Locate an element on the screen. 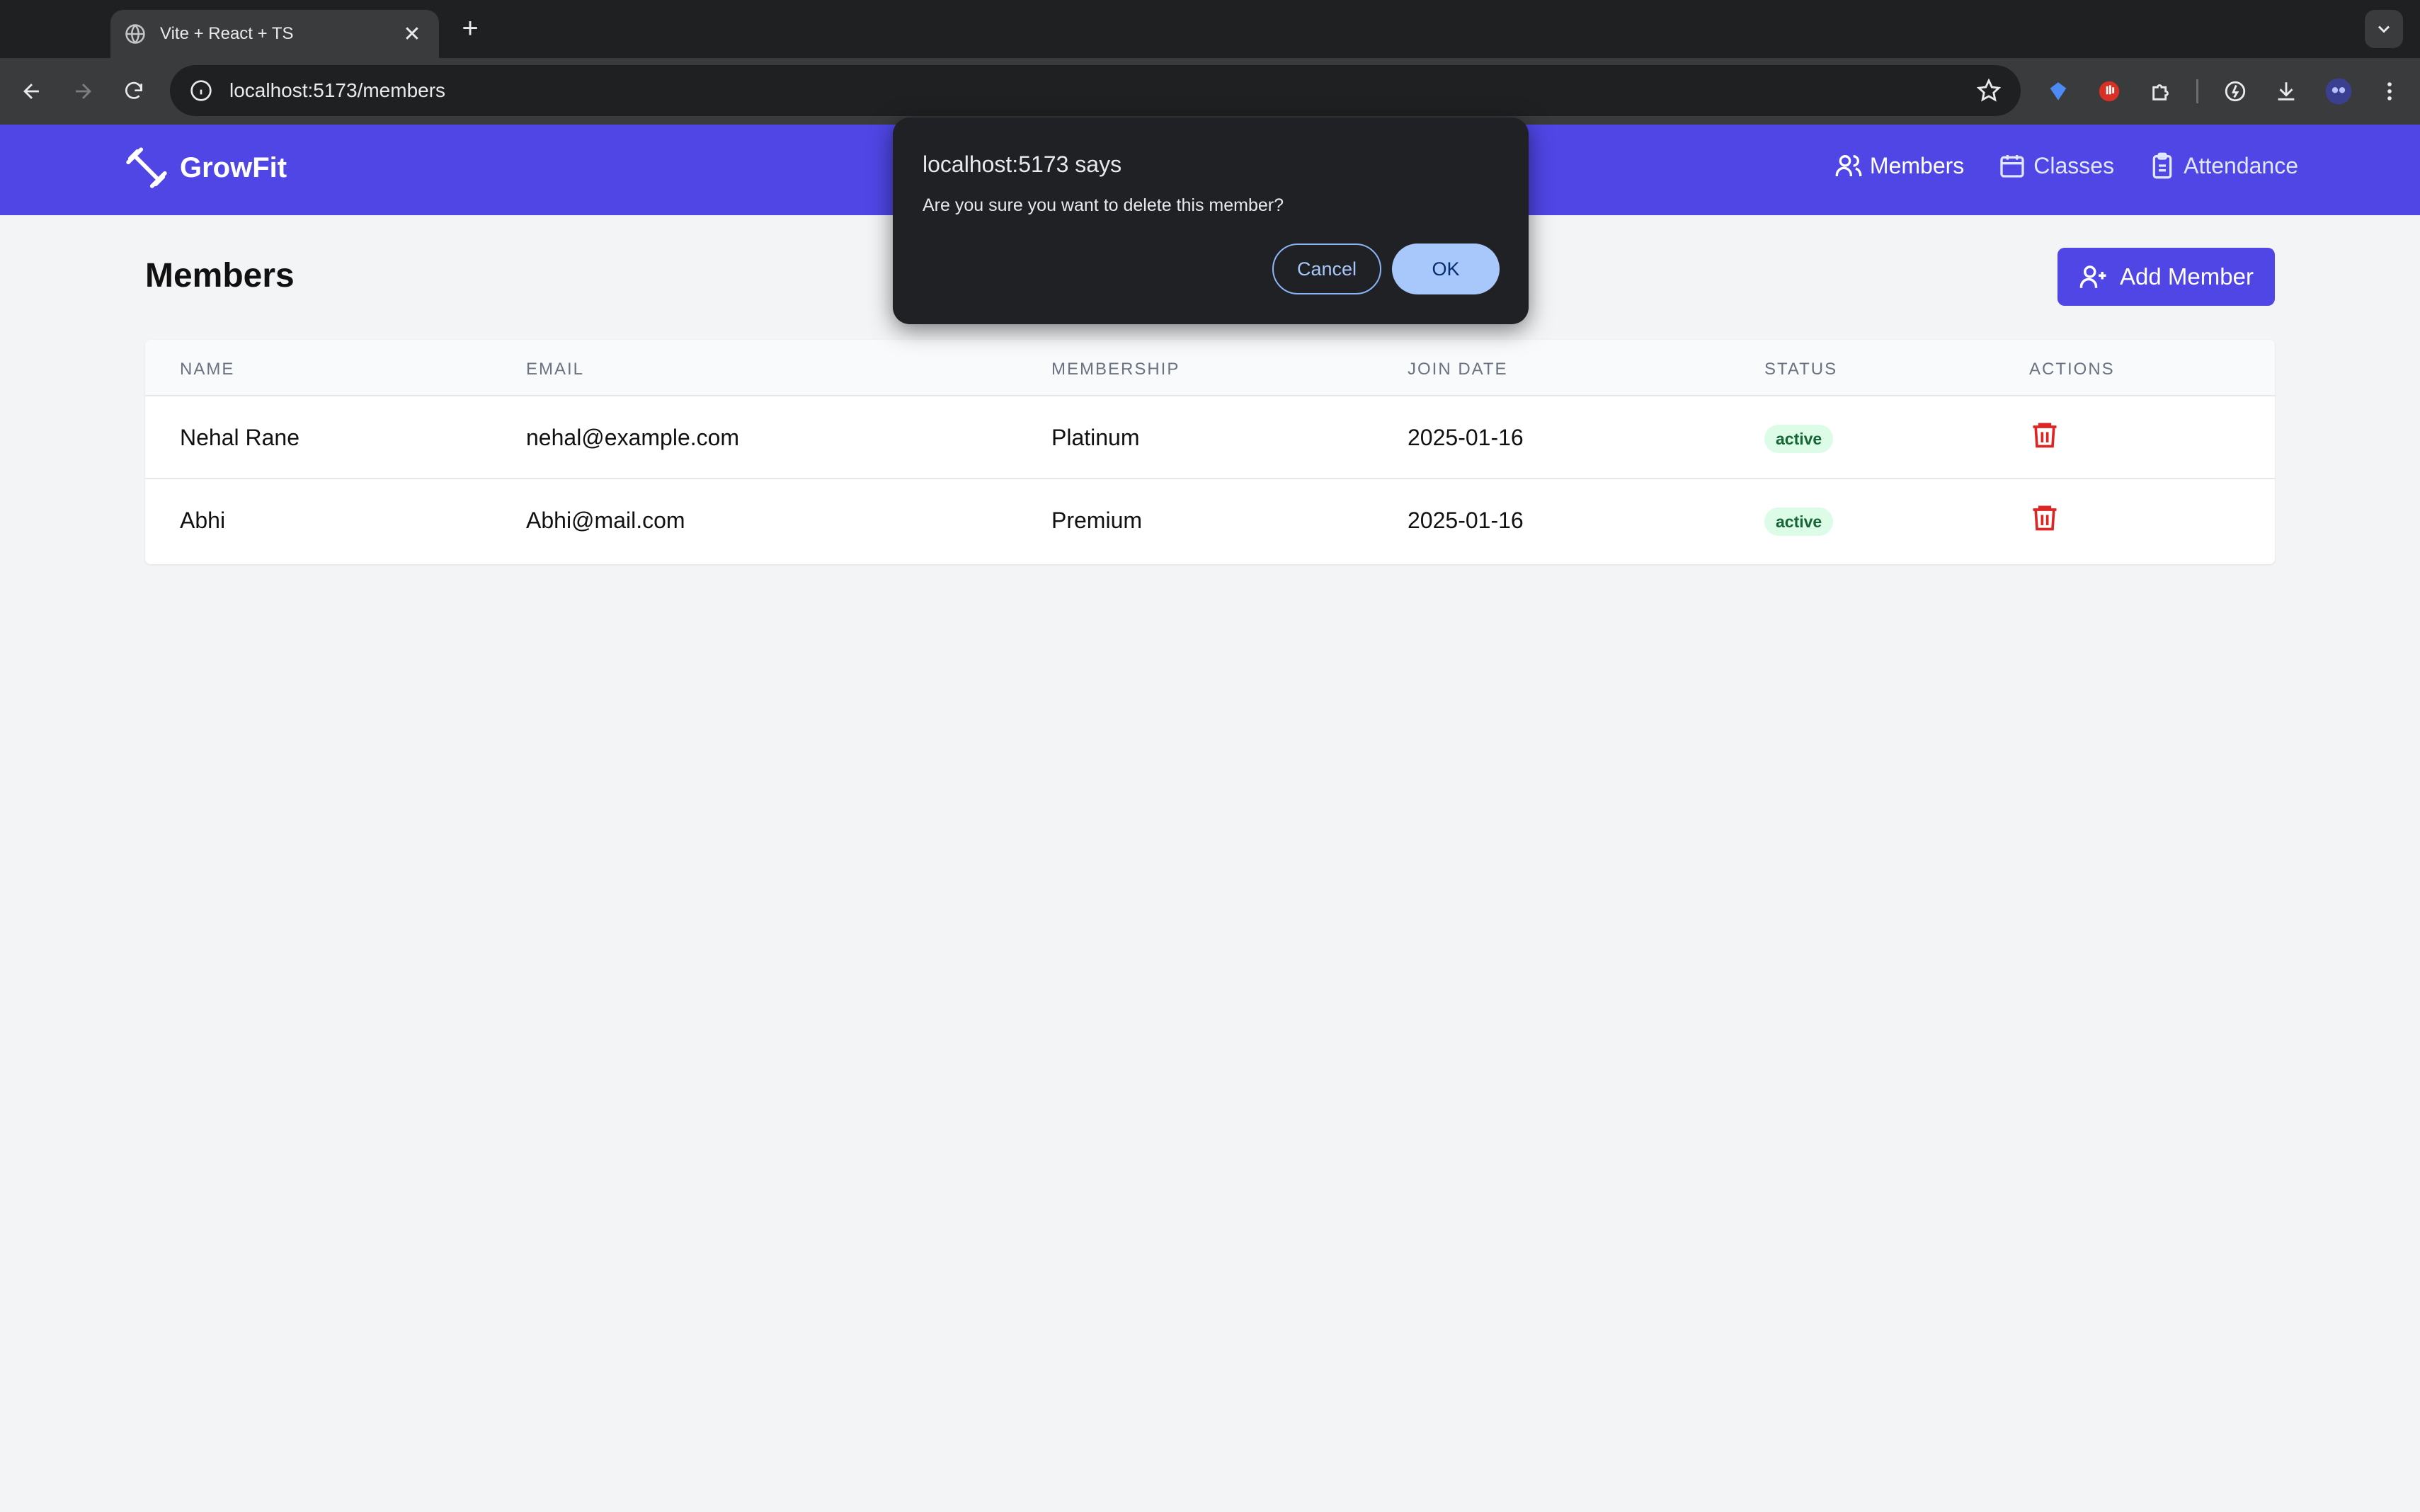  extension-blue-button is located at coordinates (2058, 91).